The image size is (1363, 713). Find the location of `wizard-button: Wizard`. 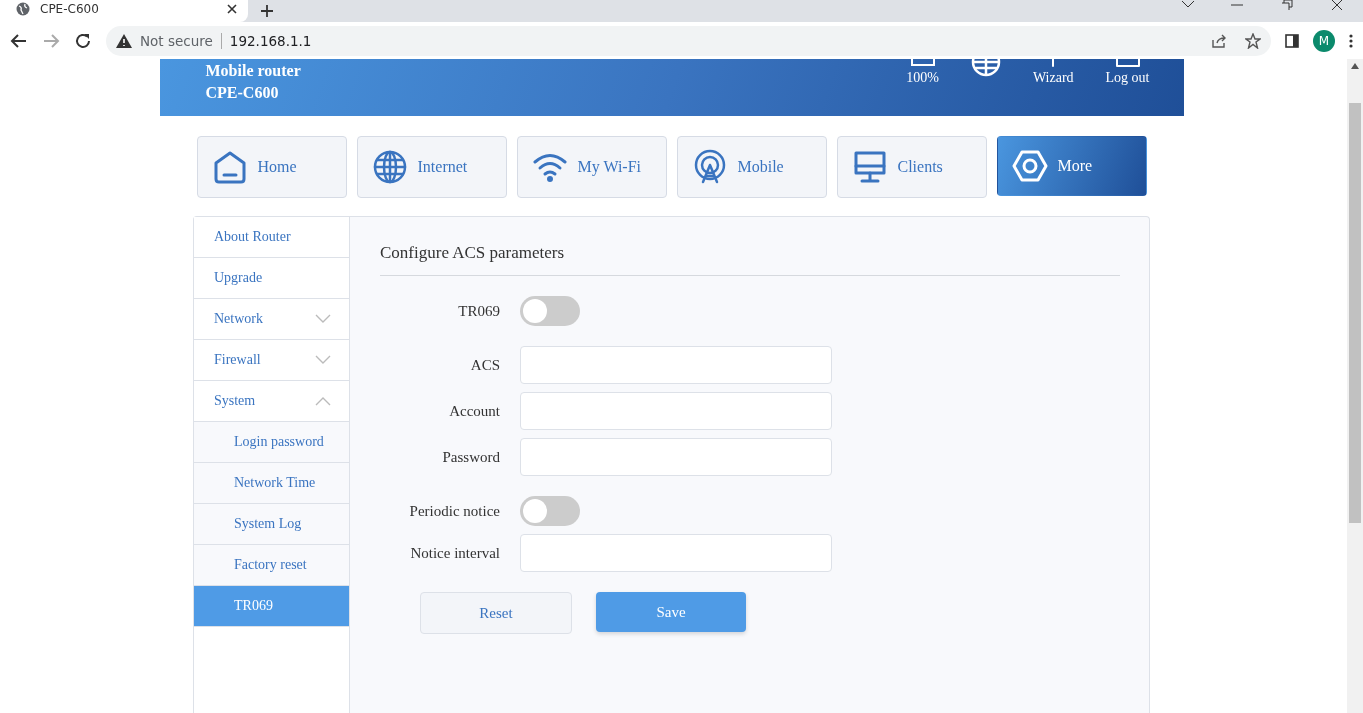

wizard-button: Wizard is located at coordinates (1053, 87).